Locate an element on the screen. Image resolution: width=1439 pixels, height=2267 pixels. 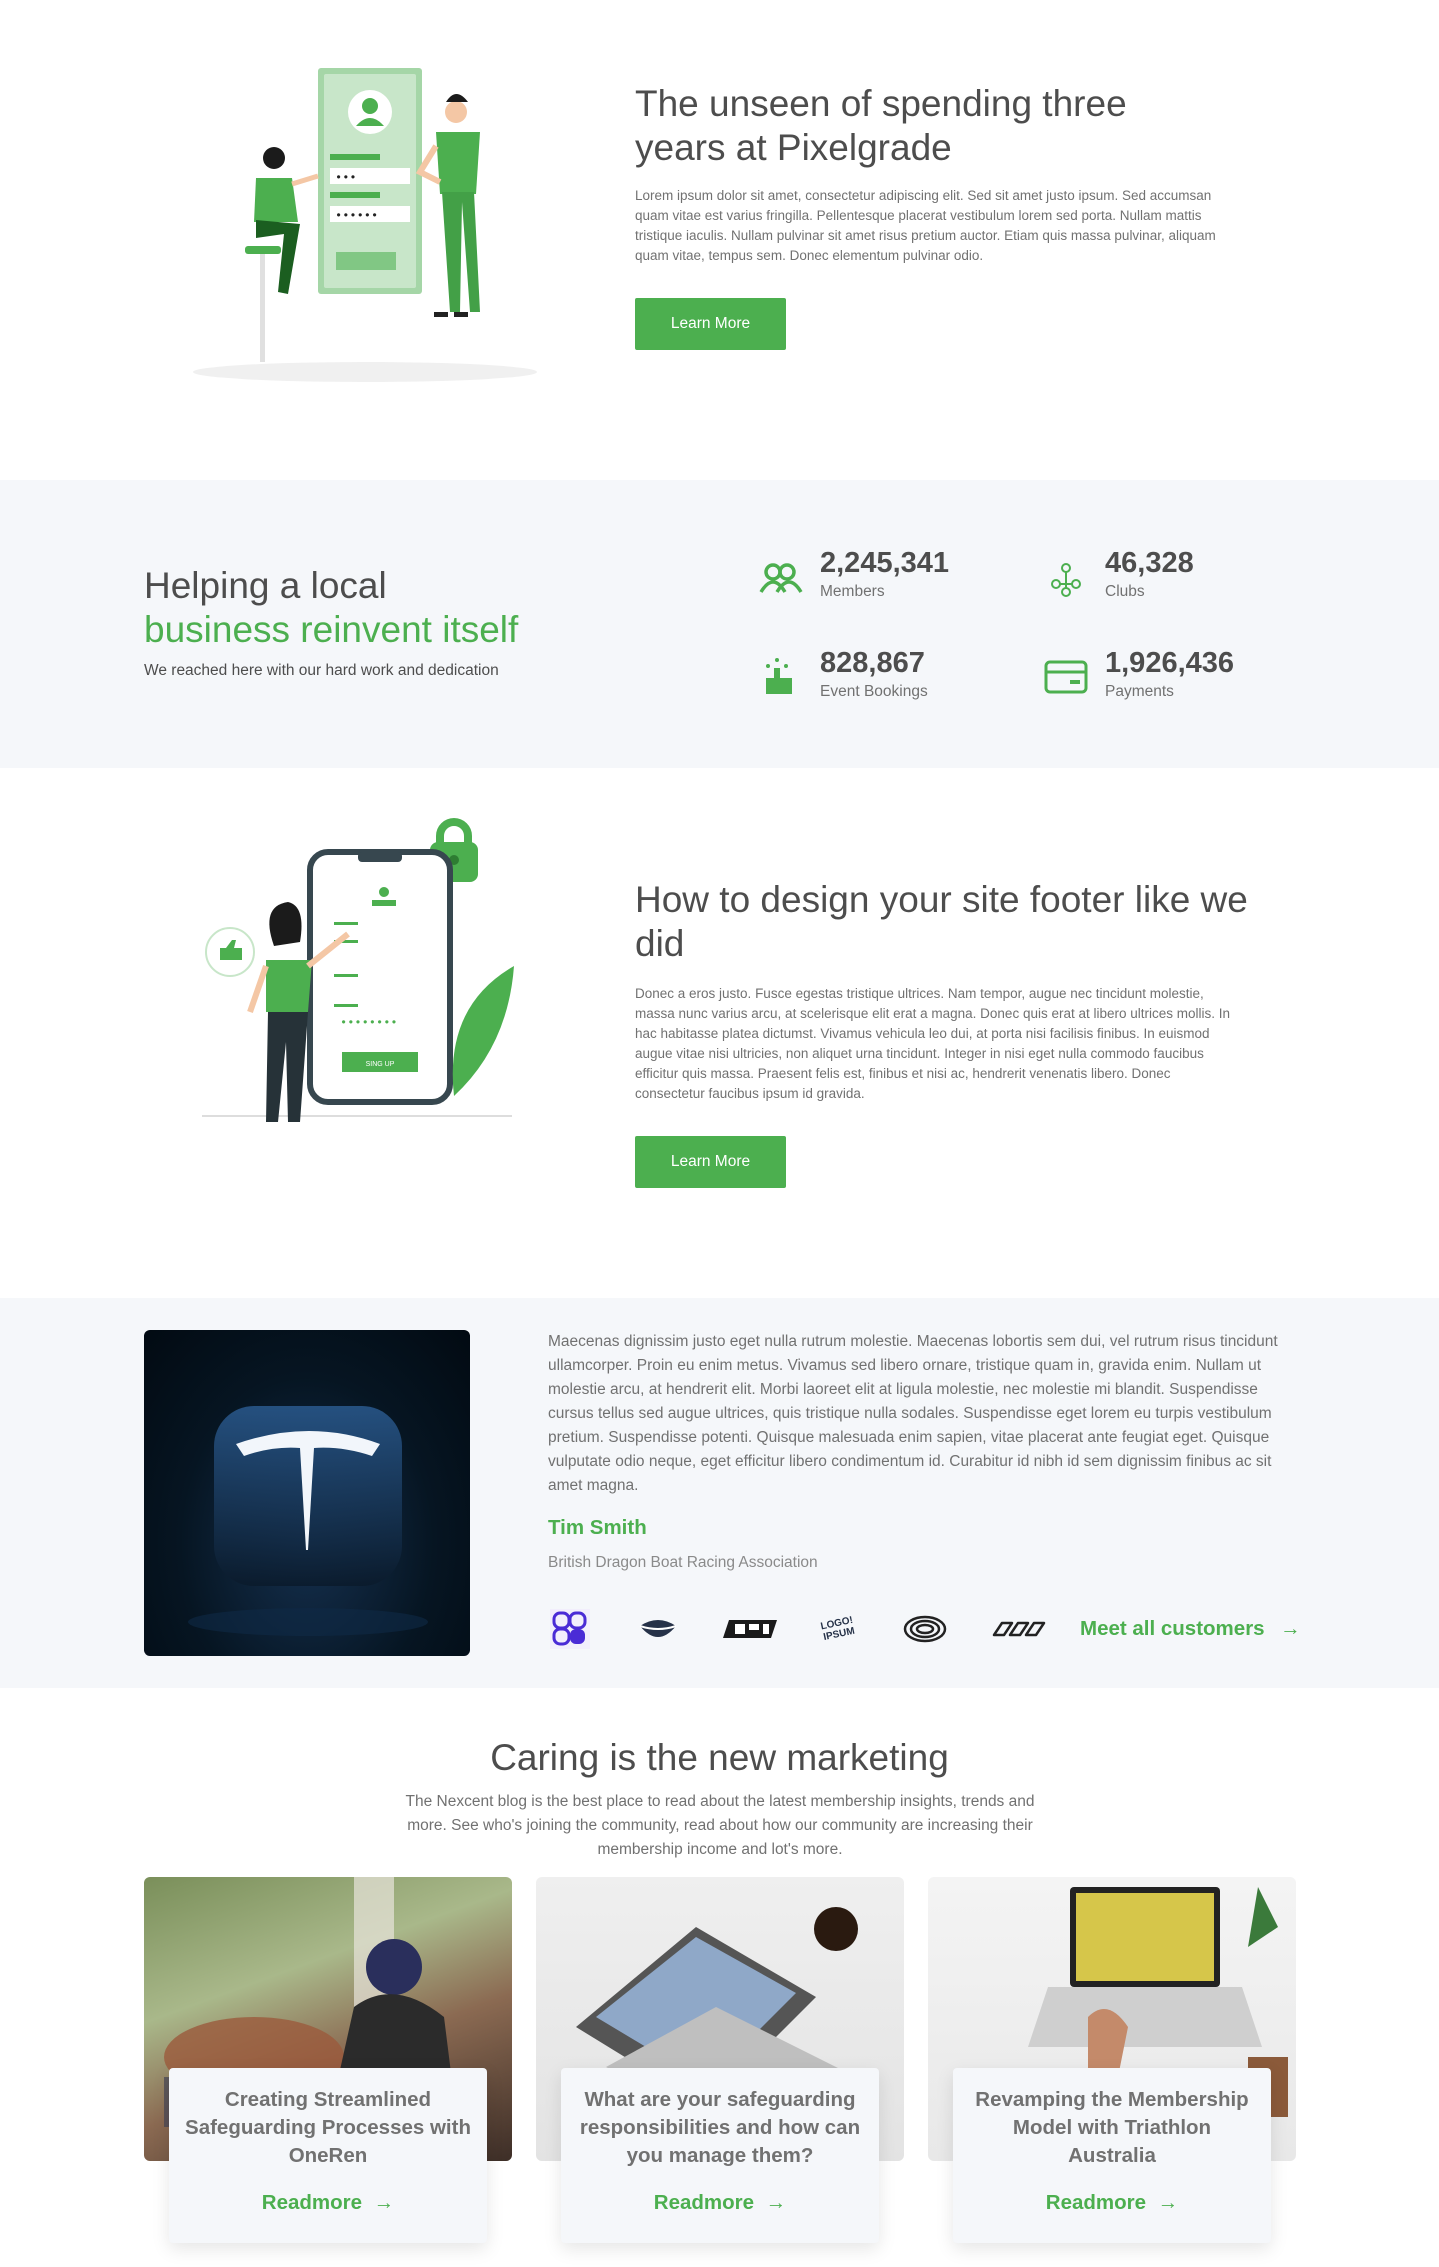
stat-payments-value: 1,926,436 is located at coordinates (1170, 663).